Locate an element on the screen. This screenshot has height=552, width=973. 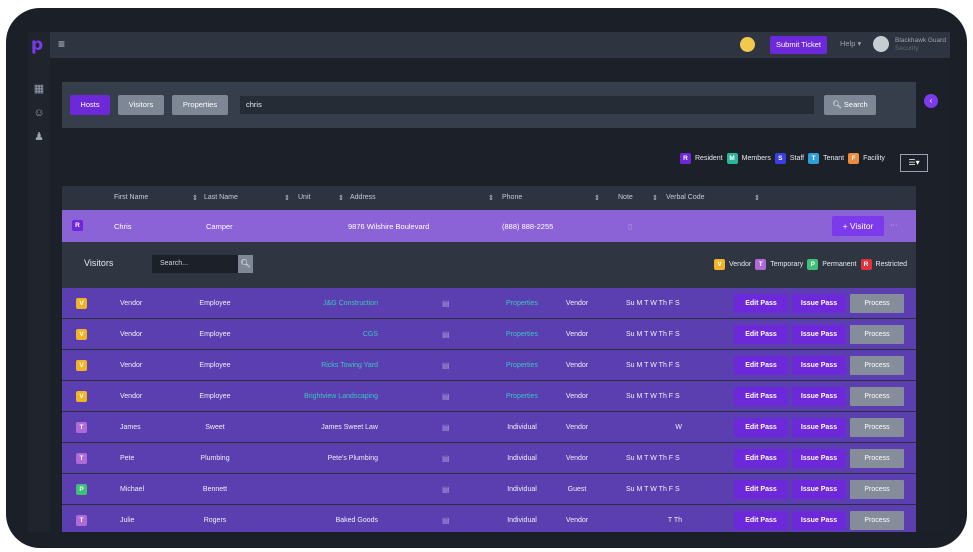
resident-tag: R is located at coordinates (685, 158).